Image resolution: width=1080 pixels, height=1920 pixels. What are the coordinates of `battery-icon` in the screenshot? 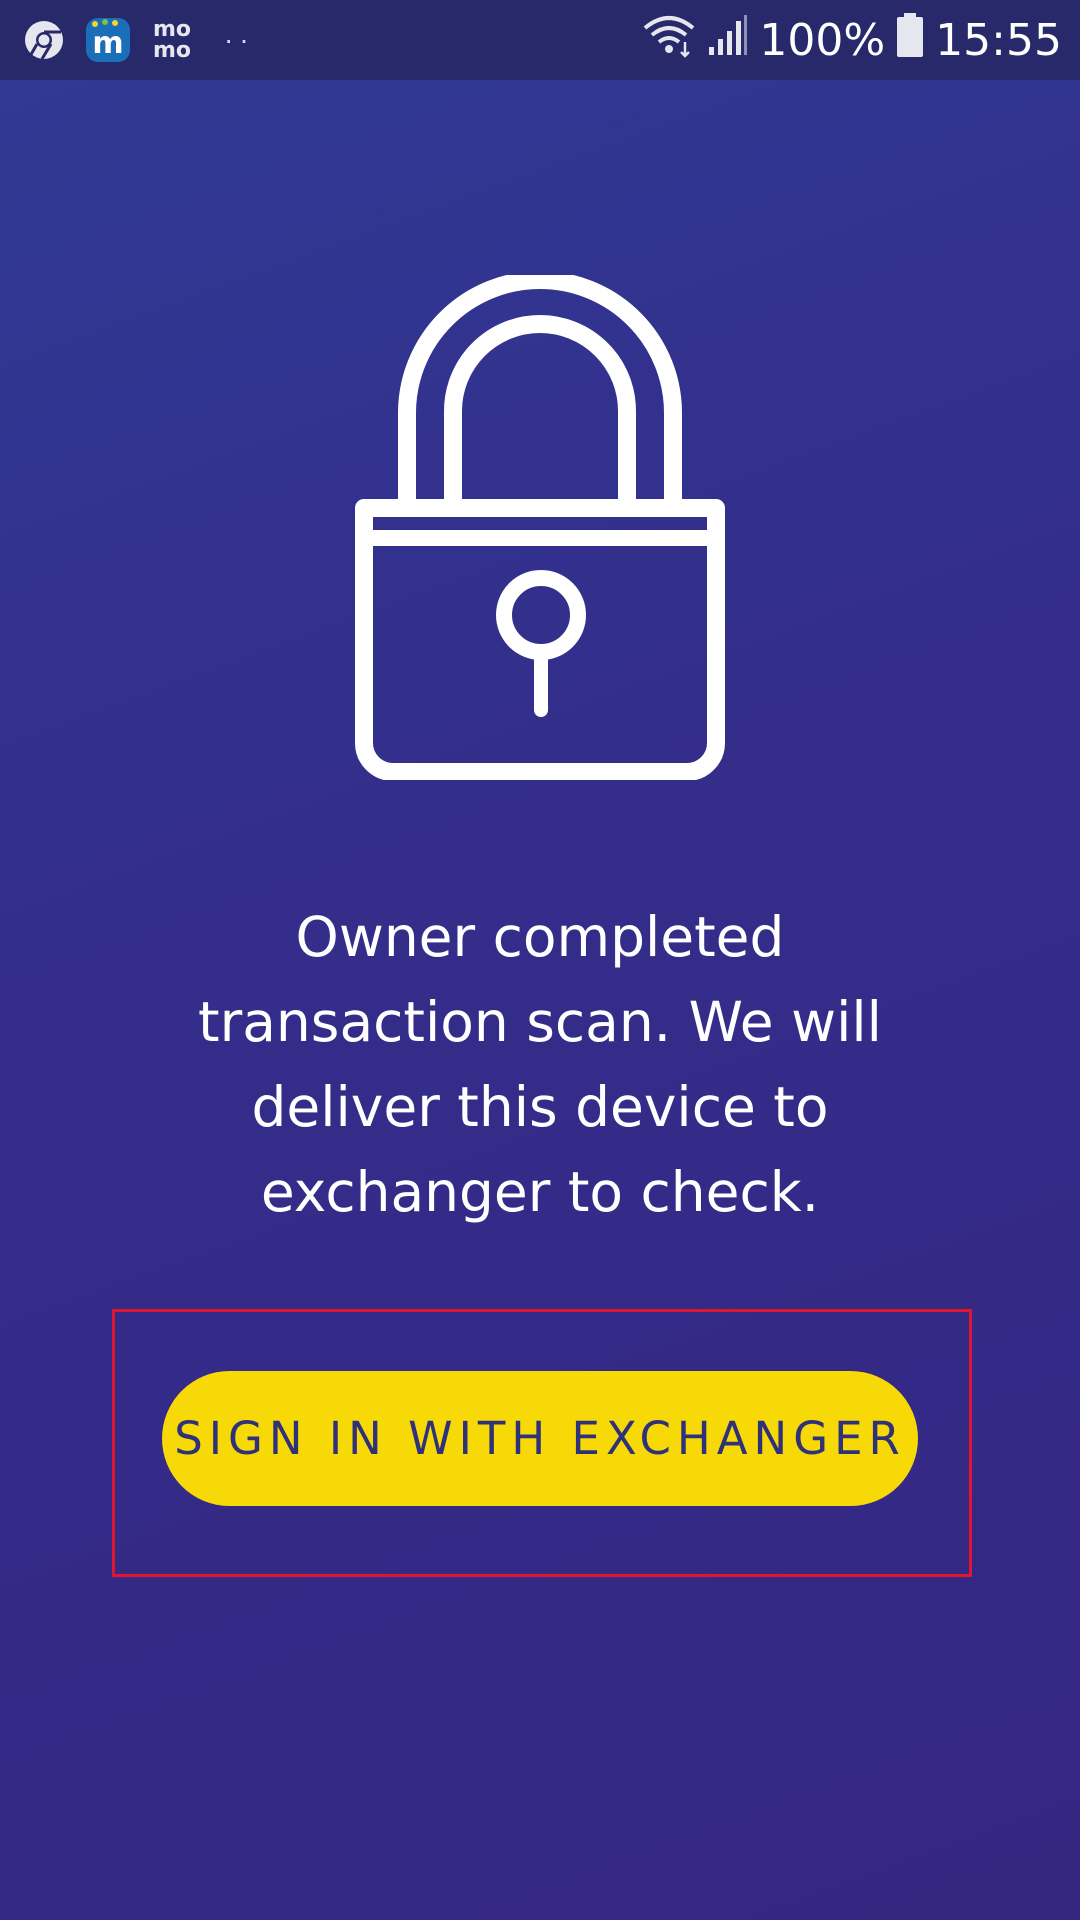 It's located at (910, 40).